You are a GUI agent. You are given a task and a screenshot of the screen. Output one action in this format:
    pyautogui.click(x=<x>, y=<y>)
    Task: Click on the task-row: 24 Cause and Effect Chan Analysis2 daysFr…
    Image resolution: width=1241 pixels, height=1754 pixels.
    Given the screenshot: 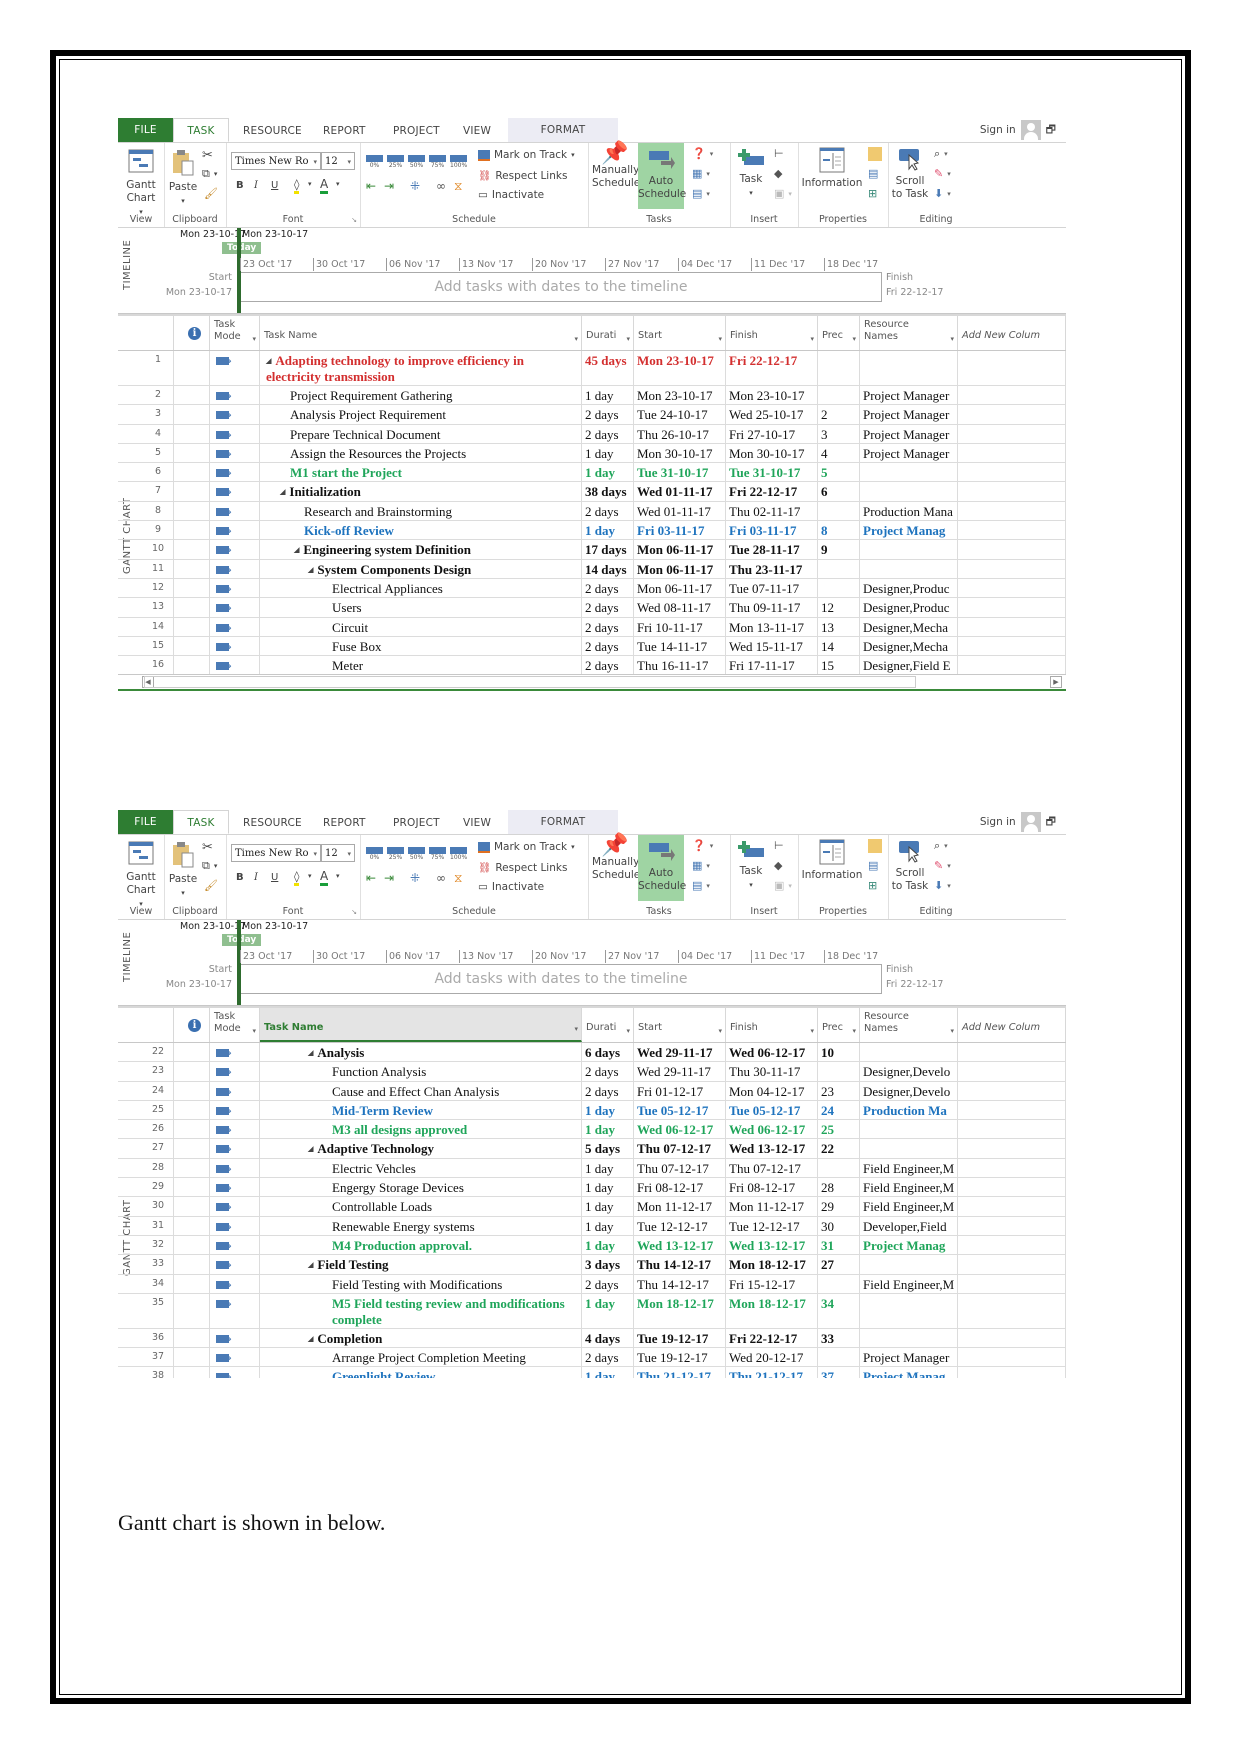 What is the action you would take?
    pyautogui.click(x=592, y=1091)
    